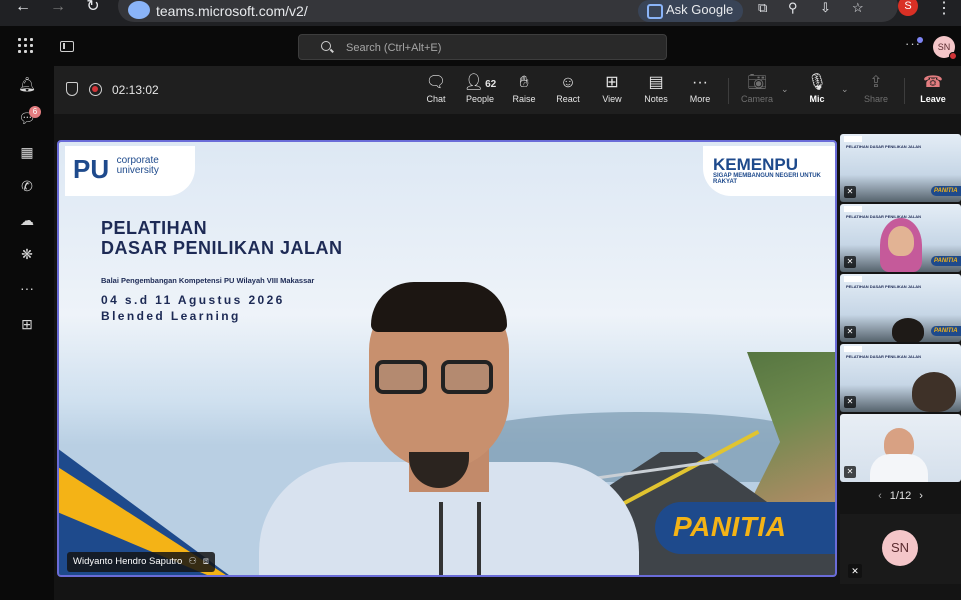 Image resolution: width=961 pixels, height=600 pixels. I want to click on people-icon: 👤︎62, so click(480, 82).